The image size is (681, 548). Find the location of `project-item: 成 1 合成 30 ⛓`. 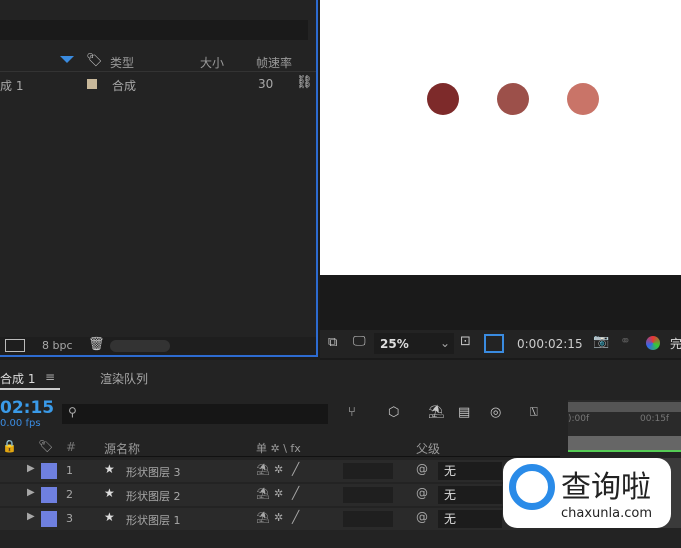

project-item: 成 1 合成 30 ⛓ is located at coordinates (158, 84).